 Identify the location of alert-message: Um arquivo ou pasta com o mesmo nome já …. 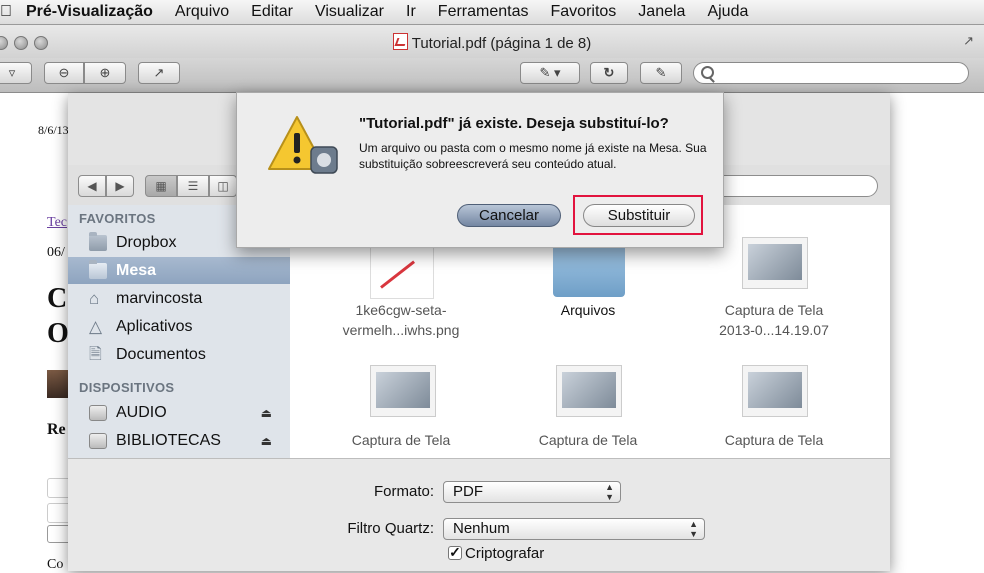
(533, 156).